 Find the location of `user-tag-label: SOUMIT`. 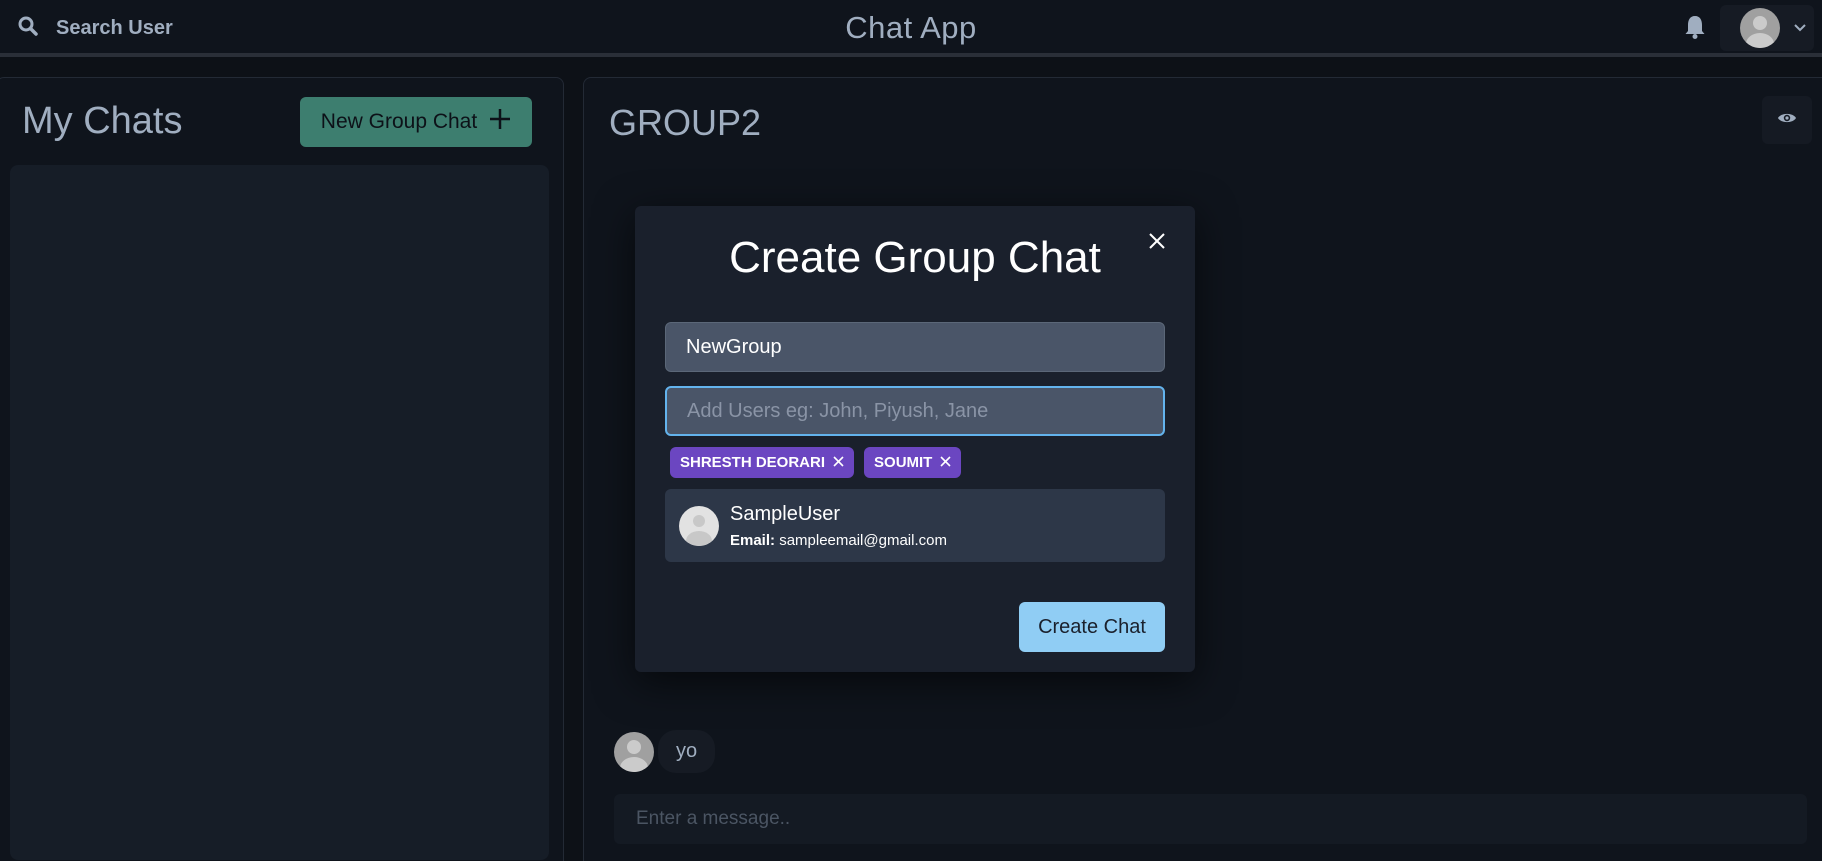

user-tag-label: SOUMIT is located at coordinates (903, 462).